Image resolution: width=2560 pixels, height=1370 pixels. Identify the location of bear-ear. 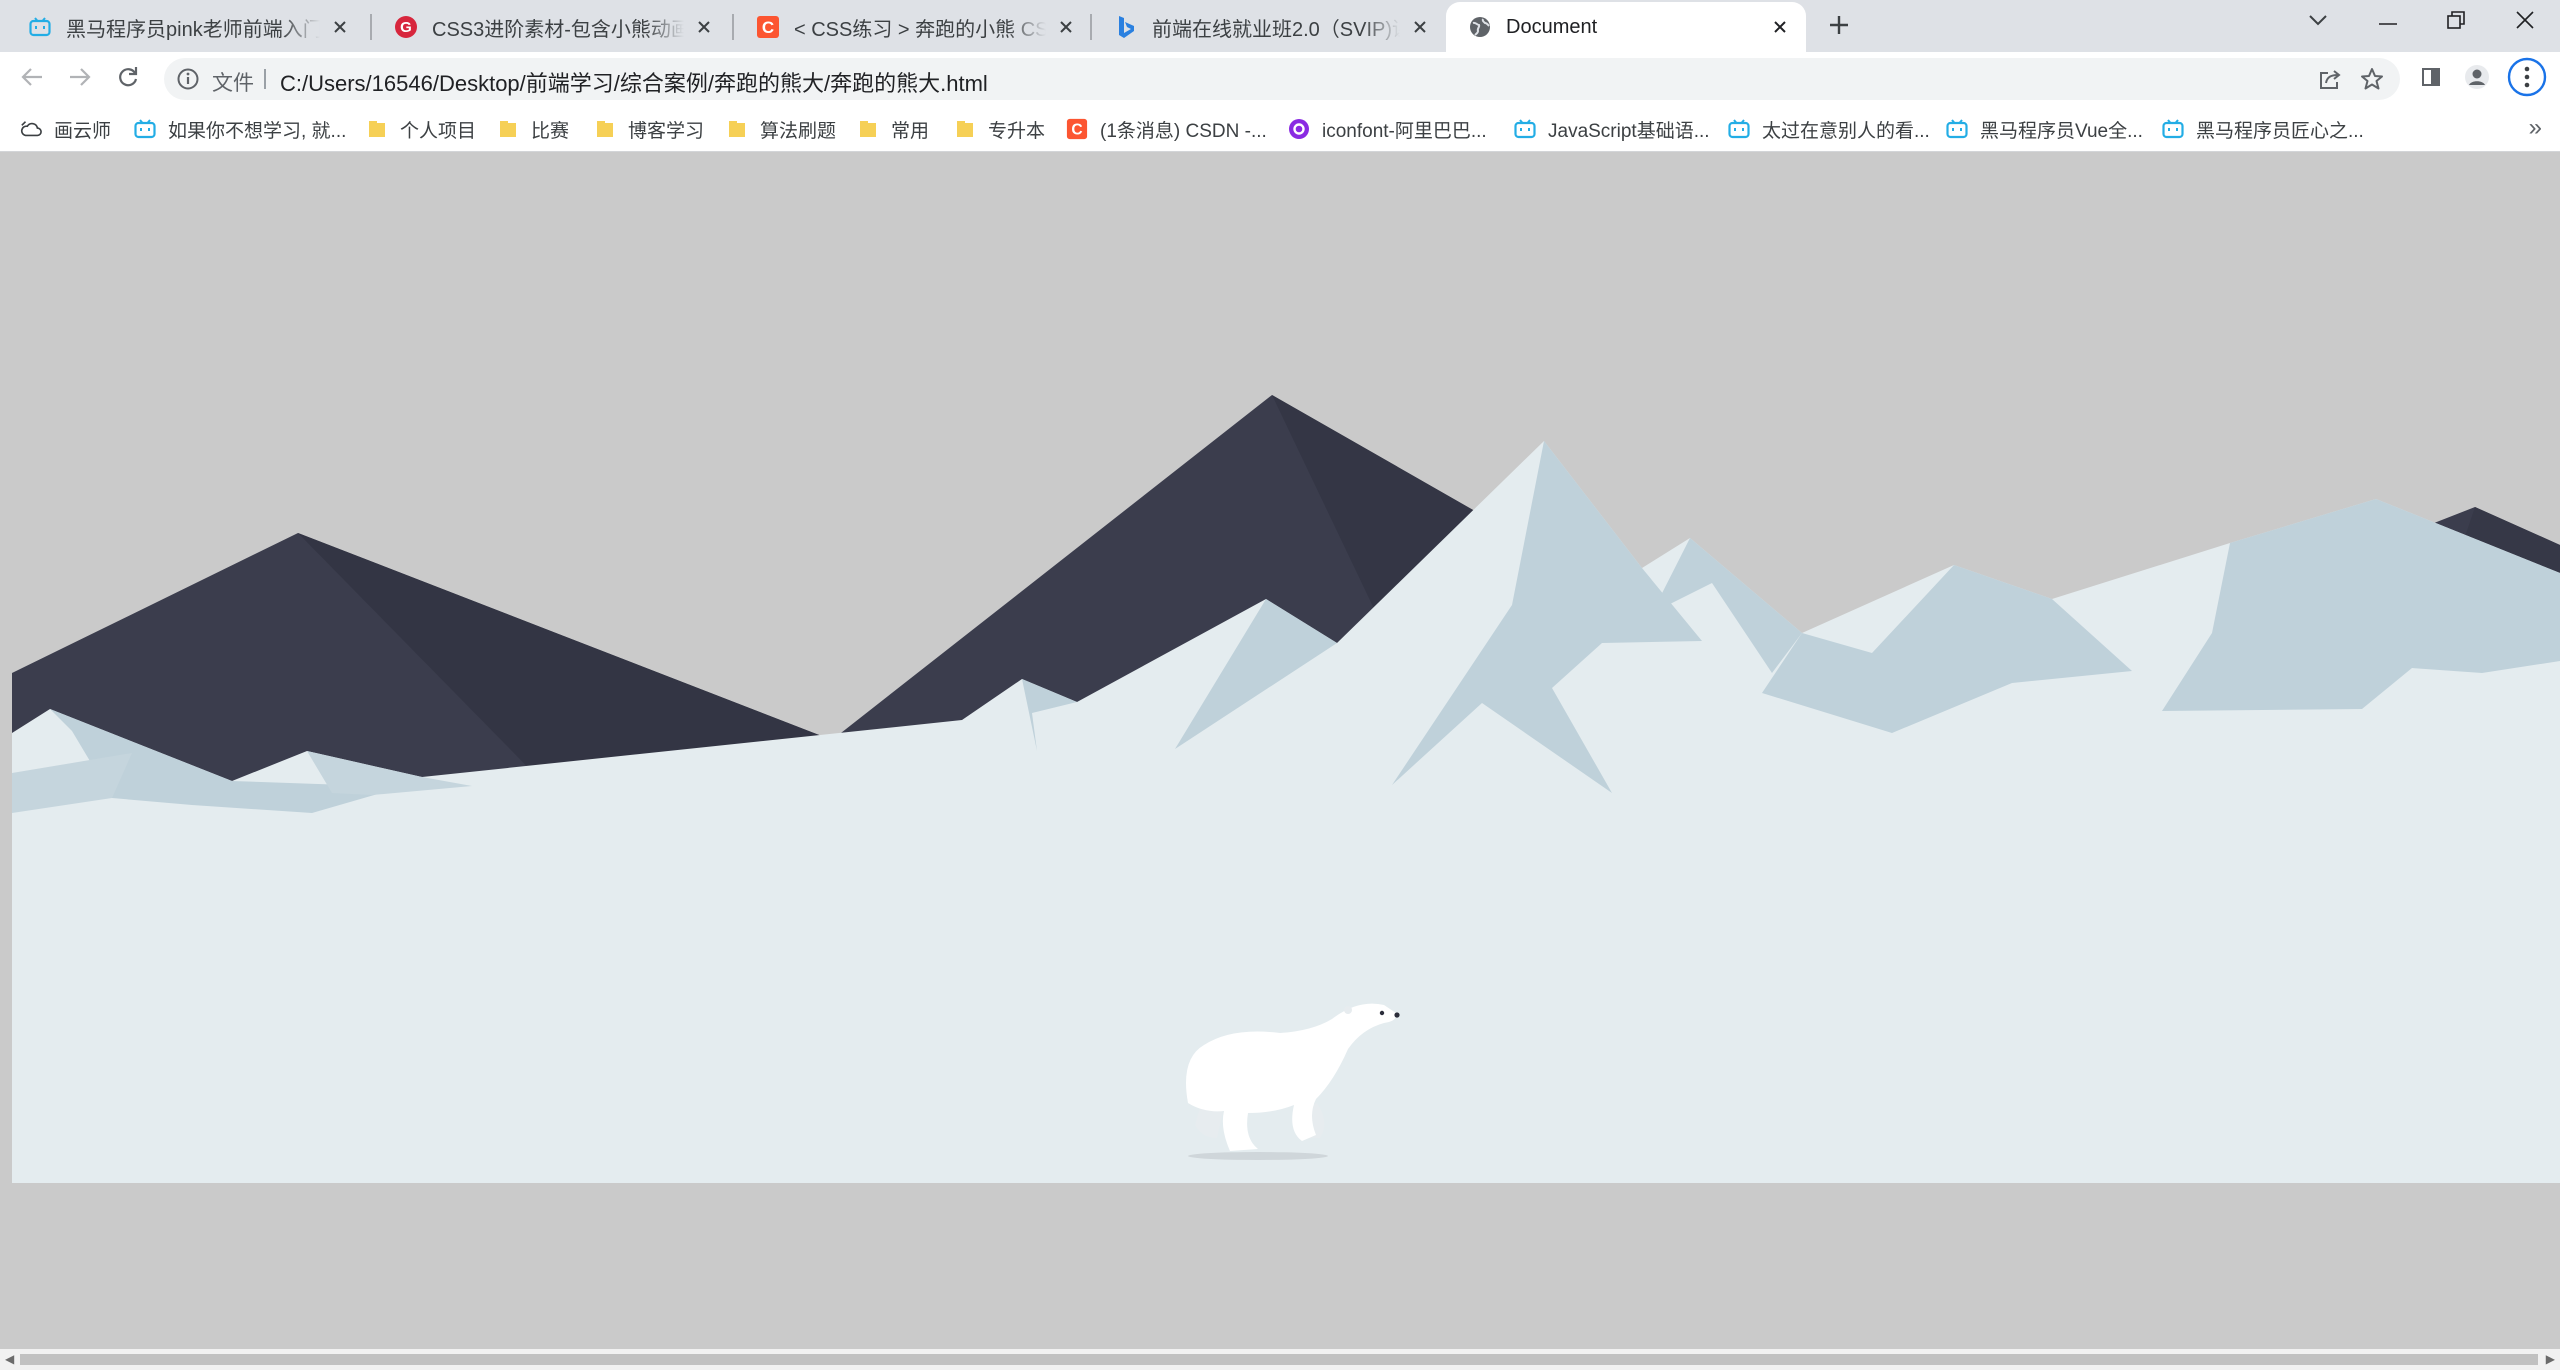
(1348, 1010).